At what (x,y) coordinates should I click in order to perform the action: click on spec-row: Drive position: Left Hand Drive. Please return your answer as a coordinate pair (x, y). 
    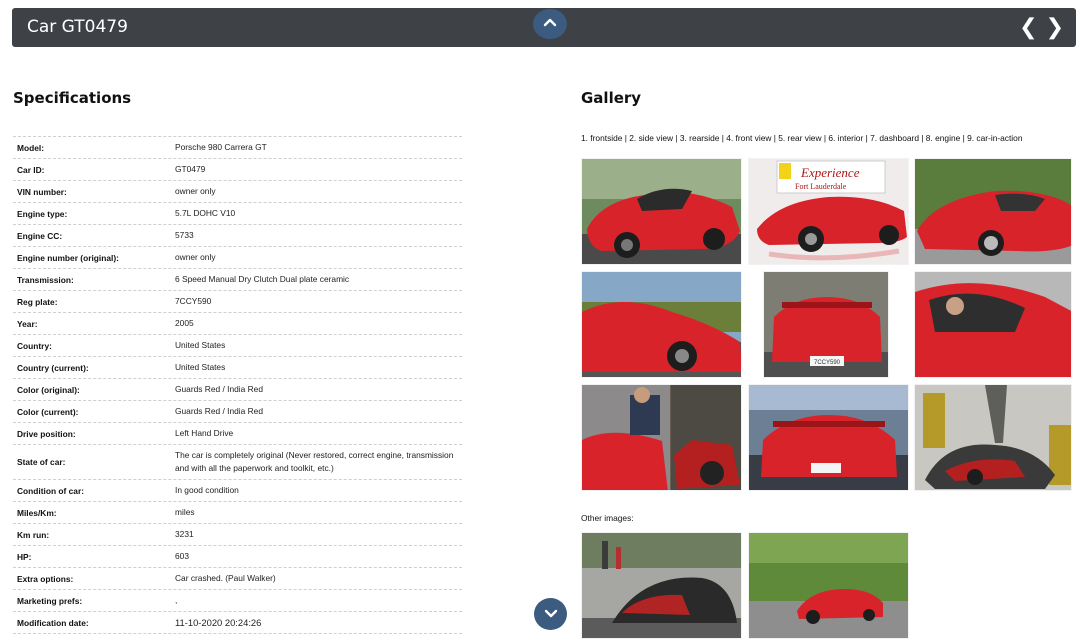
    Looking at the image, I should click on (237, 434).